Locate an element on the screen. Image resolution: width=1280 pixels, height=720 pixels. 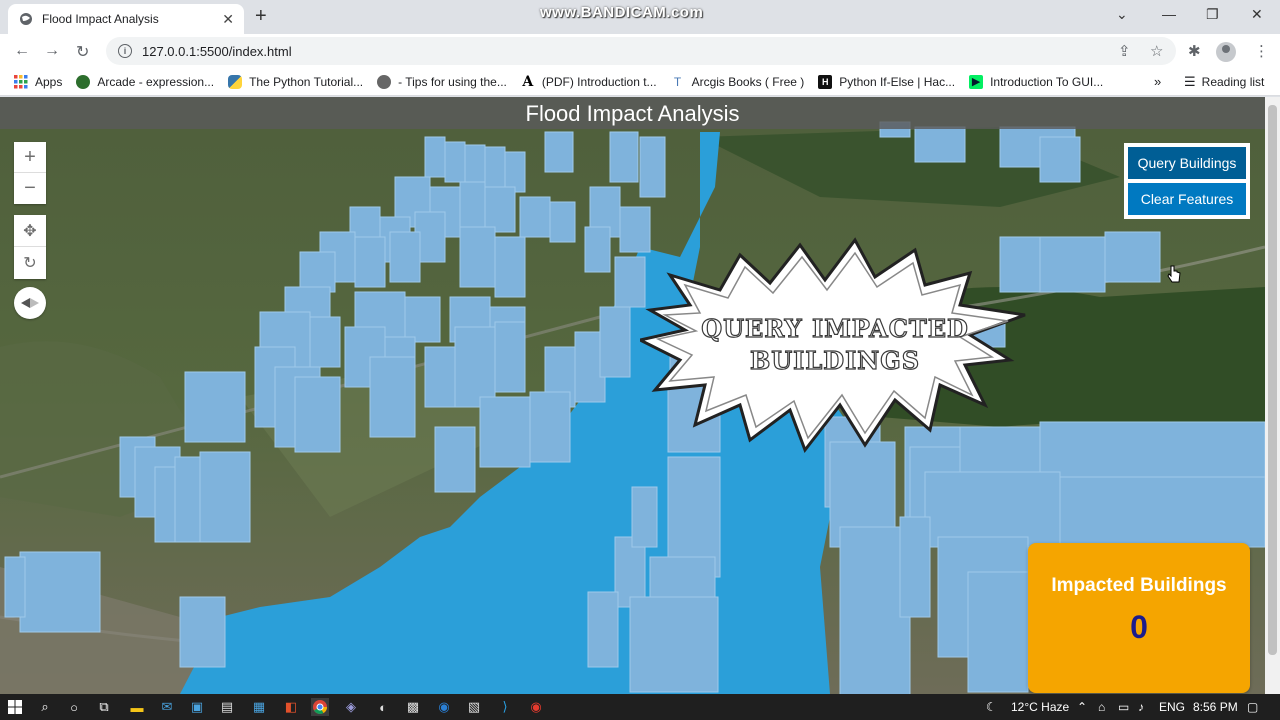
address-bar: i 127.0.0.1:5500/index.html is located at coordinates (641, 51).